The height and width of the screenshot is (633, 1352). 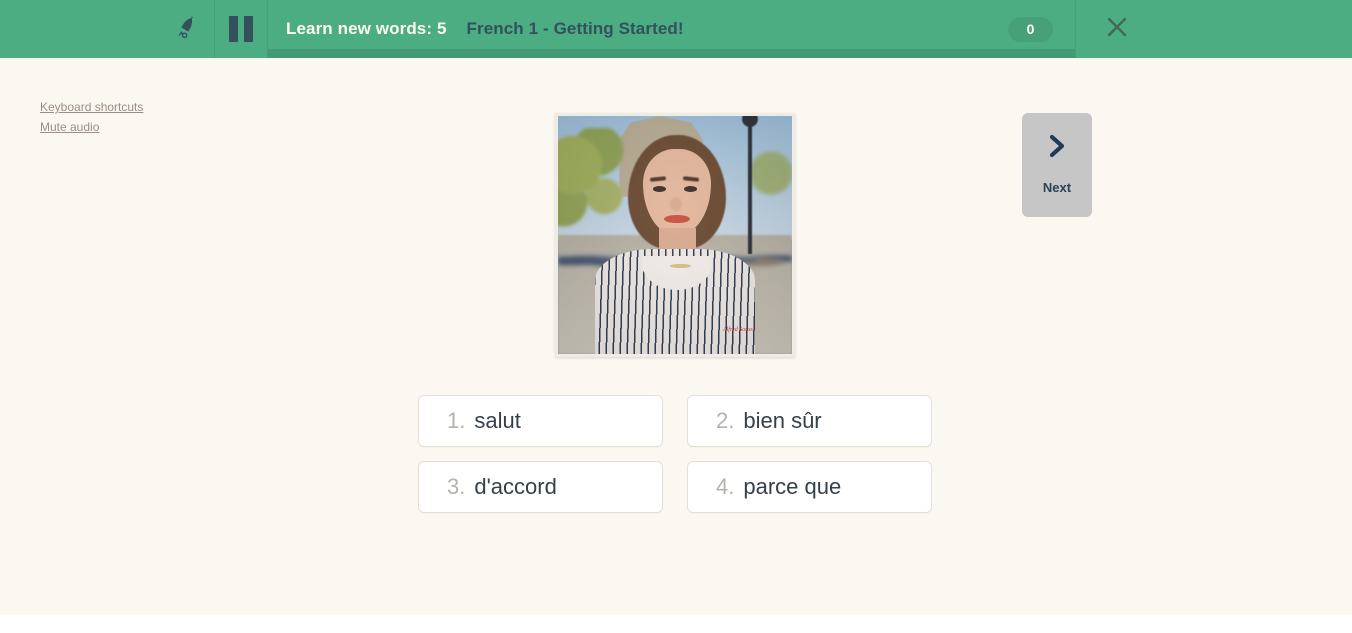 What do you see at coordinates (676, 624) in the screenshot?
I see `bottom-strip` at bounding box center [676, 624].